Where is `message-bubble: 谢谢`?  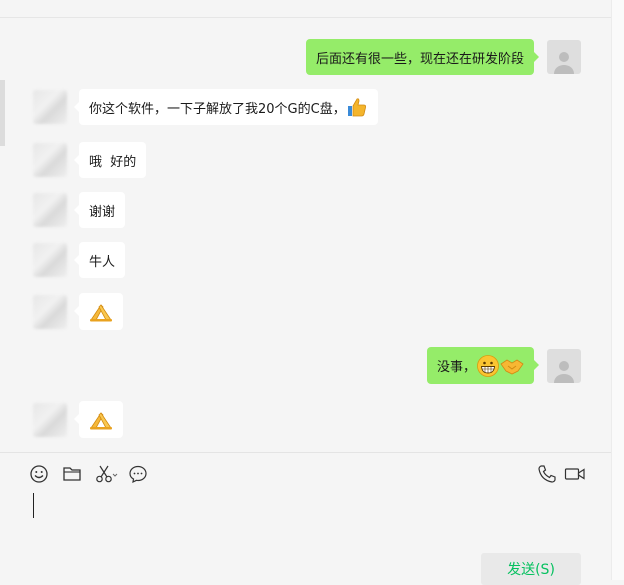 message-bubble: 谢谢 is located at coordinates (99, 210).